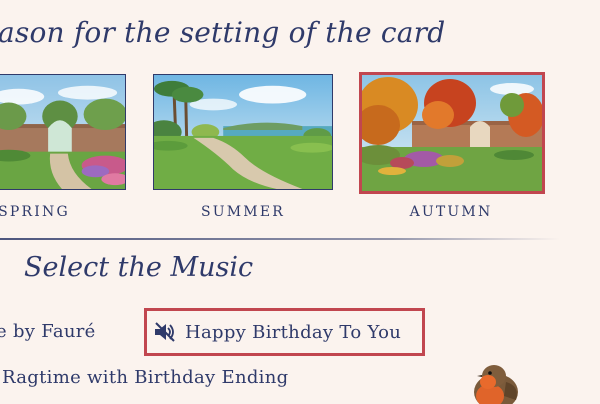 This screenshot has width=600, height=404. I want to click on music-option-ragtime: Ragtime with Birthday Ending, so click(145, 377).